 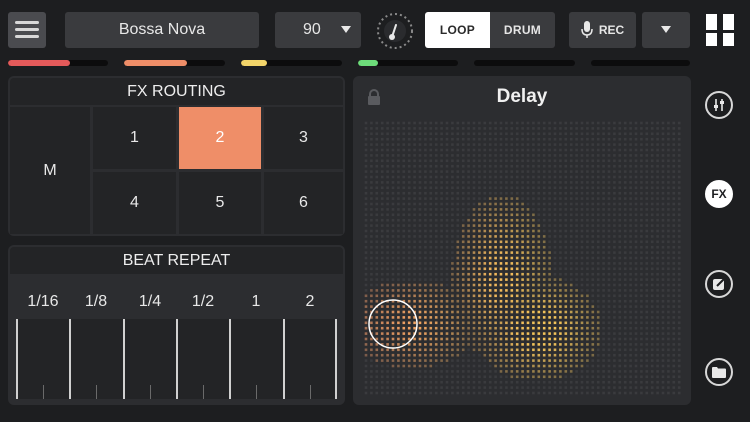 What do you see at coordinates (587, 29) in the screenshot?
I see `microphone-icon` at bounding box center [587, 29].